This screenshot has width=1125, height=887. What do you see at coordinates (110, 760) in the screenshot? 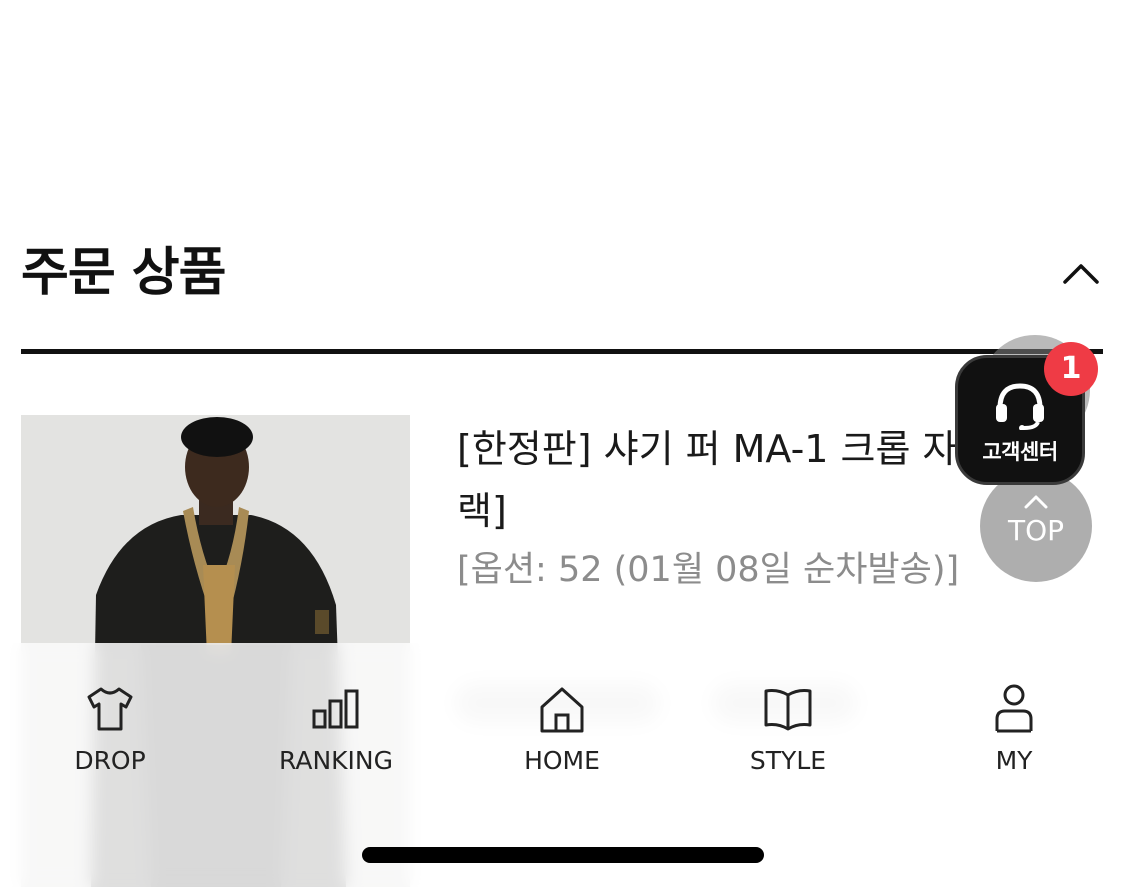
I see `nav-label-drop: DROP` at bounding box center [110, 760].